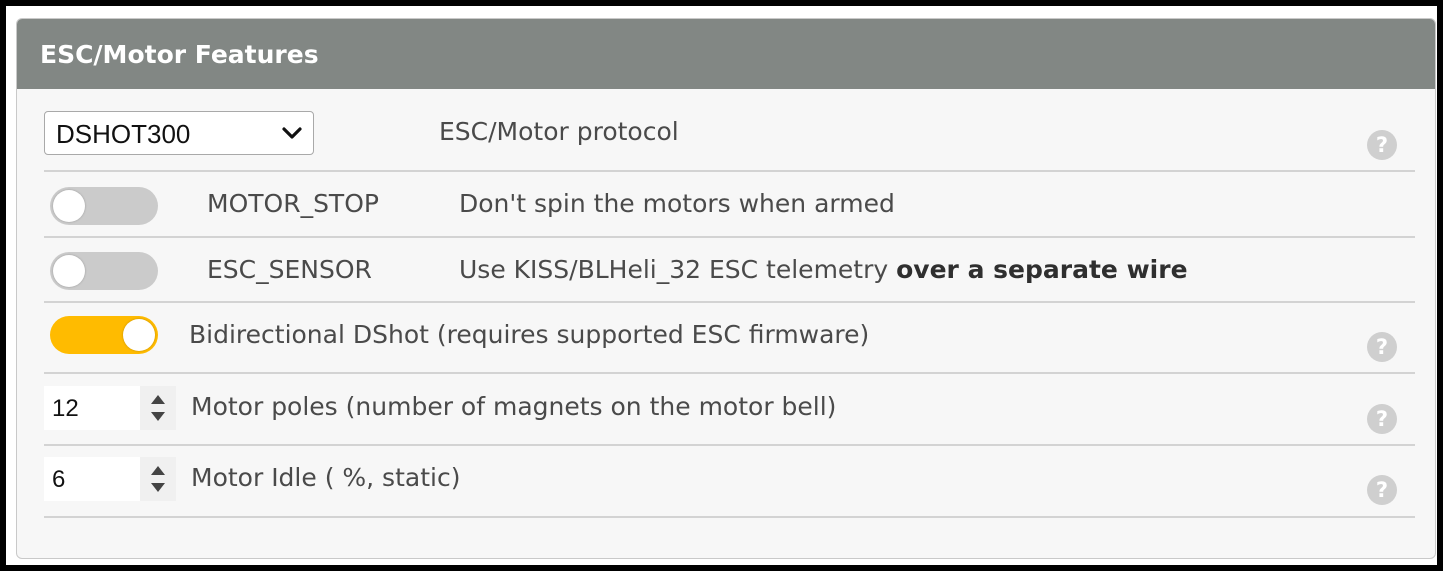 This screenshot has height=571, width=1443. I want to click on esc-protocol-label: ESC/Motor protocol, so click(559, 131).